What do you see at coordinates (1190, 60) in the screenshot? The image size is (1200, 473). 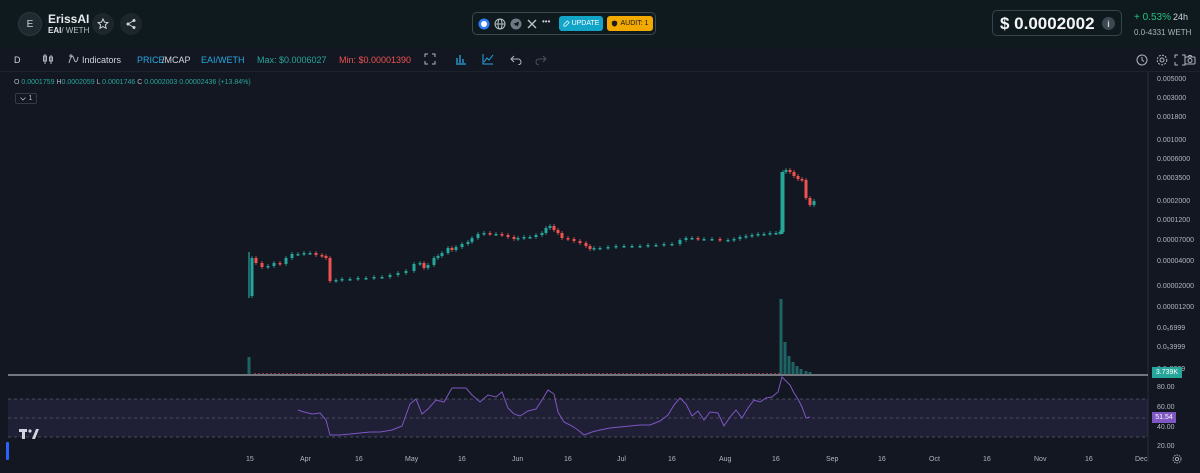 I see `camera-icon` at bounding box center [1190, 60].